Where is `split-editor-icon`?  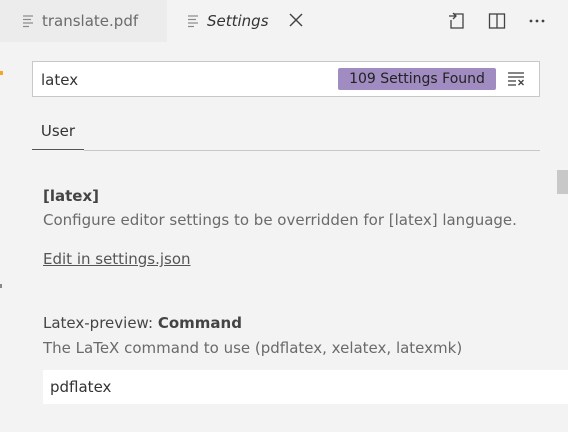 split-editor-icon is located at coordinates (497, 21).